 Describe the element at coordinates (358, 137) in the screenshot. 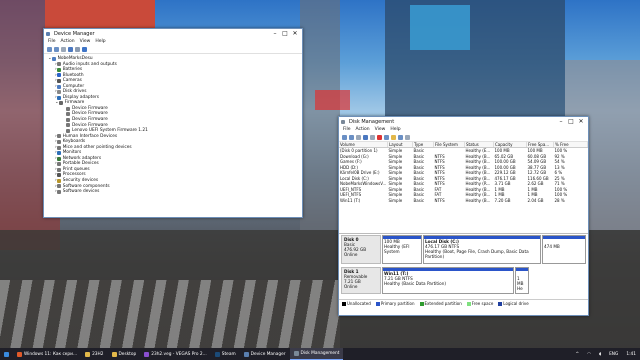

I see `list-icon` at that location.